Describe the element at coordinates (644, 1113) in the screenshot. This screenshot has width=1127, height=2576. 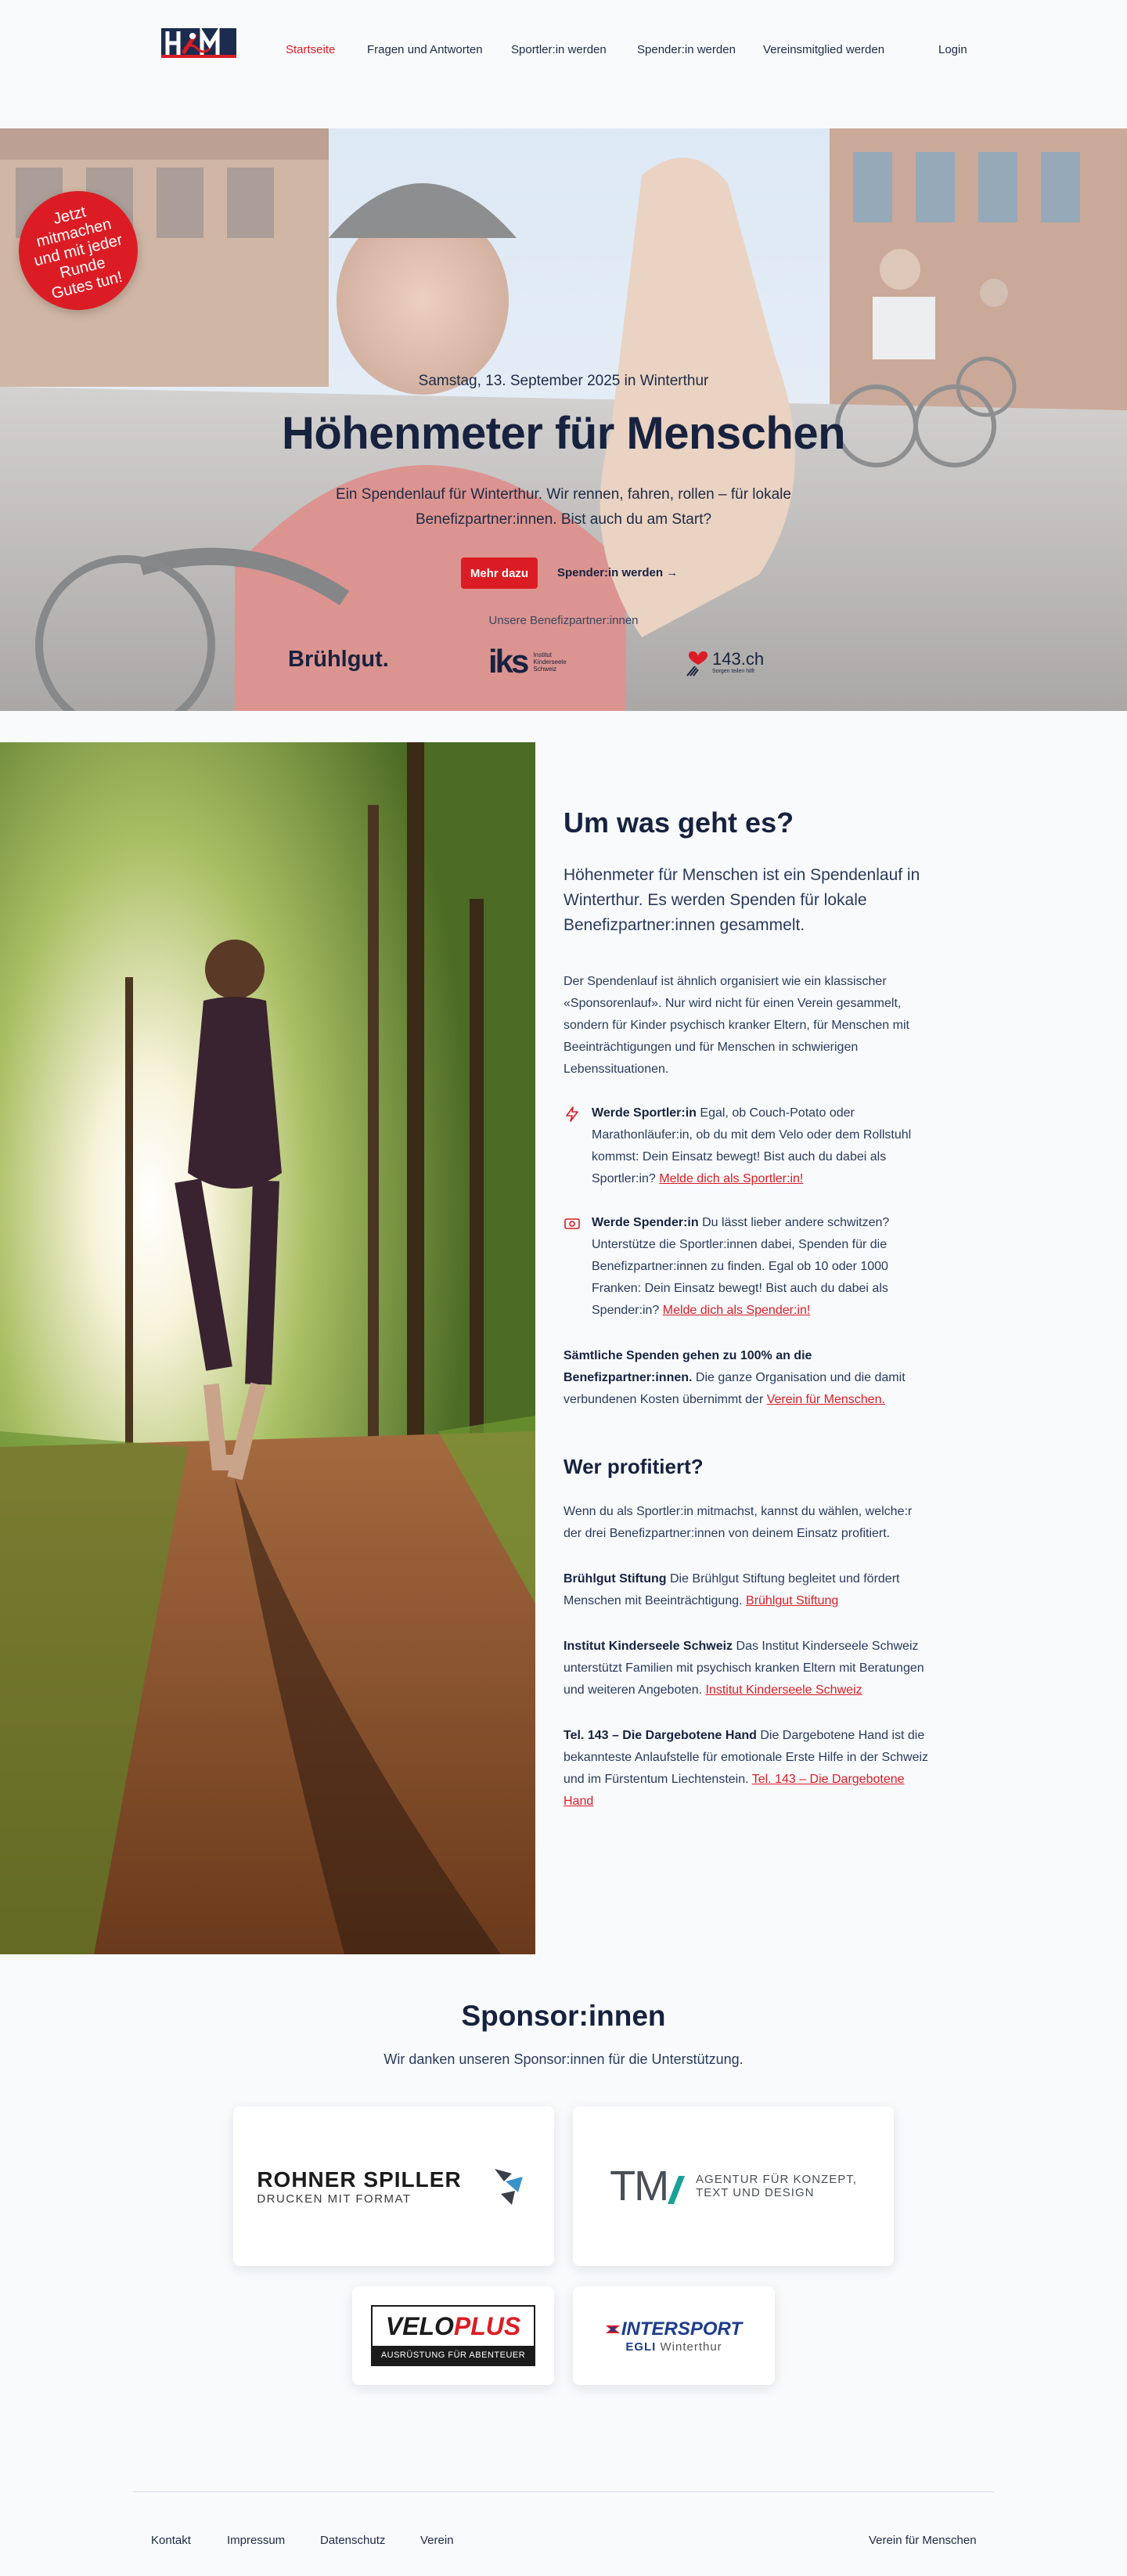
I see `feature-title: Werde Sportler:in` at that location.